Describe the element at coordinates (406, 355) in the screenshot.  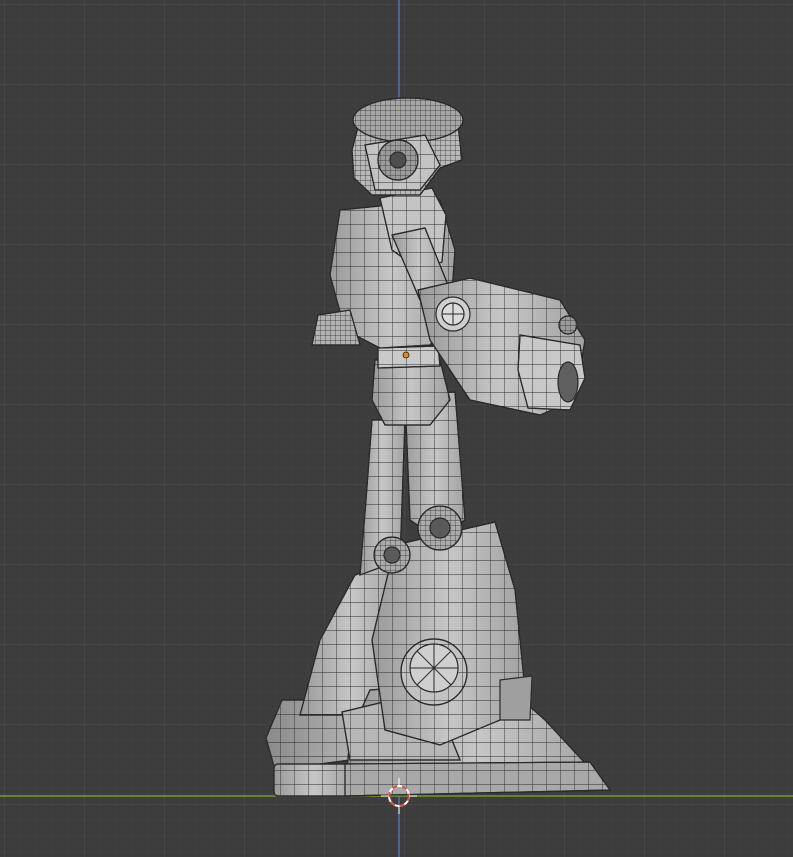
I see `object-origin-dot` at that location.